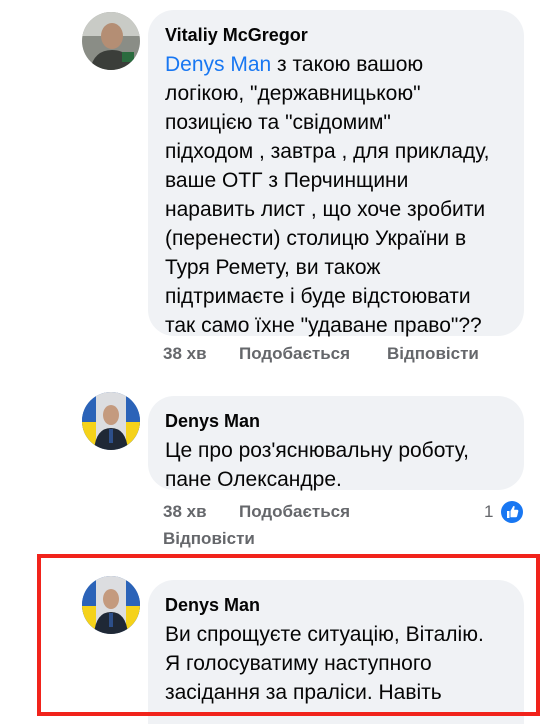 Image resolution: width=540 pixels, height=724 pixels. What do you see at coordinates (287, 180) in the screenshot?
I see `comment-line: ваше ОТГ з Перчинщини` at bounding box center [287, 180].